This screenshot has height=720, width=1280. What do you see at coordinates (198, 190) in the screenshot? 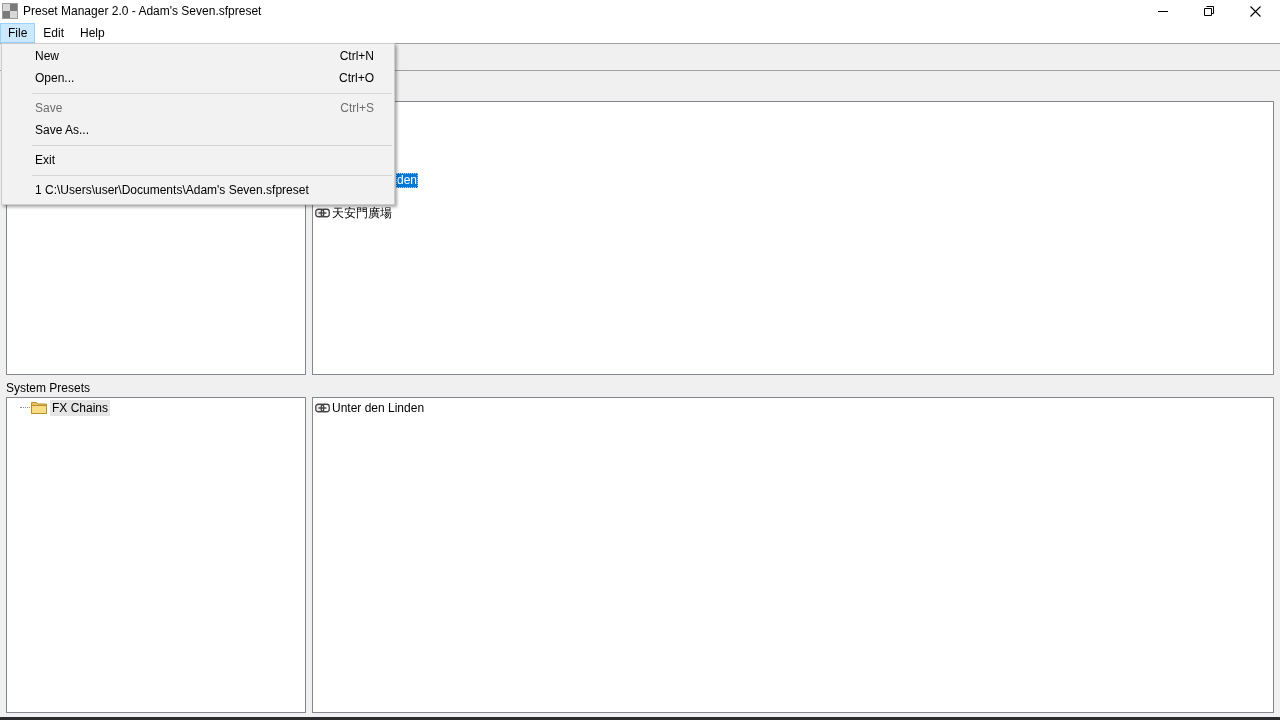
I see `menu-item: 1 C:\Users\user\Documents\Adam's Seven.sfpreset` at bounding box center [198, 190].